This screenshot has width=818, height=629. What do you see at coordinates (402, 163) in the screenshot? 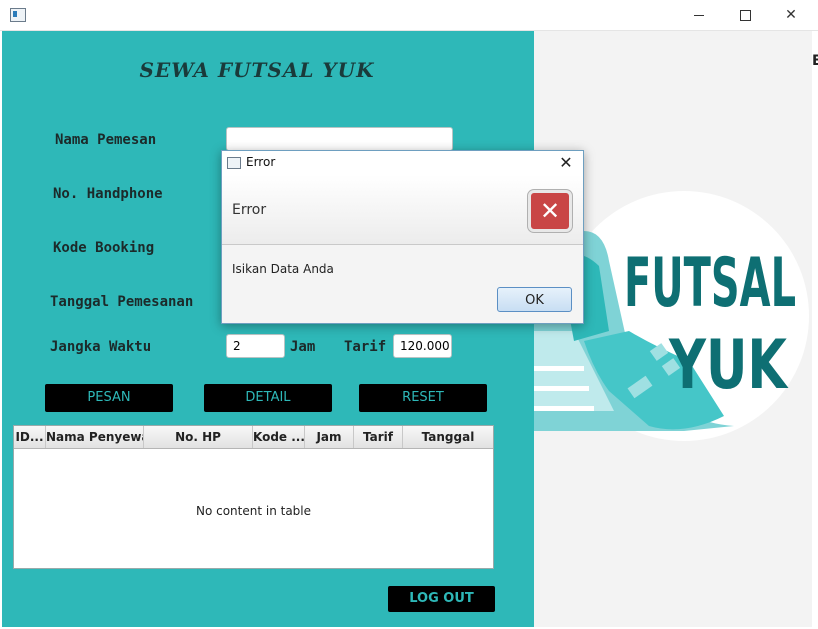
I see `dialog-titlebar: Error ✕` at bounding box center [402, 163].